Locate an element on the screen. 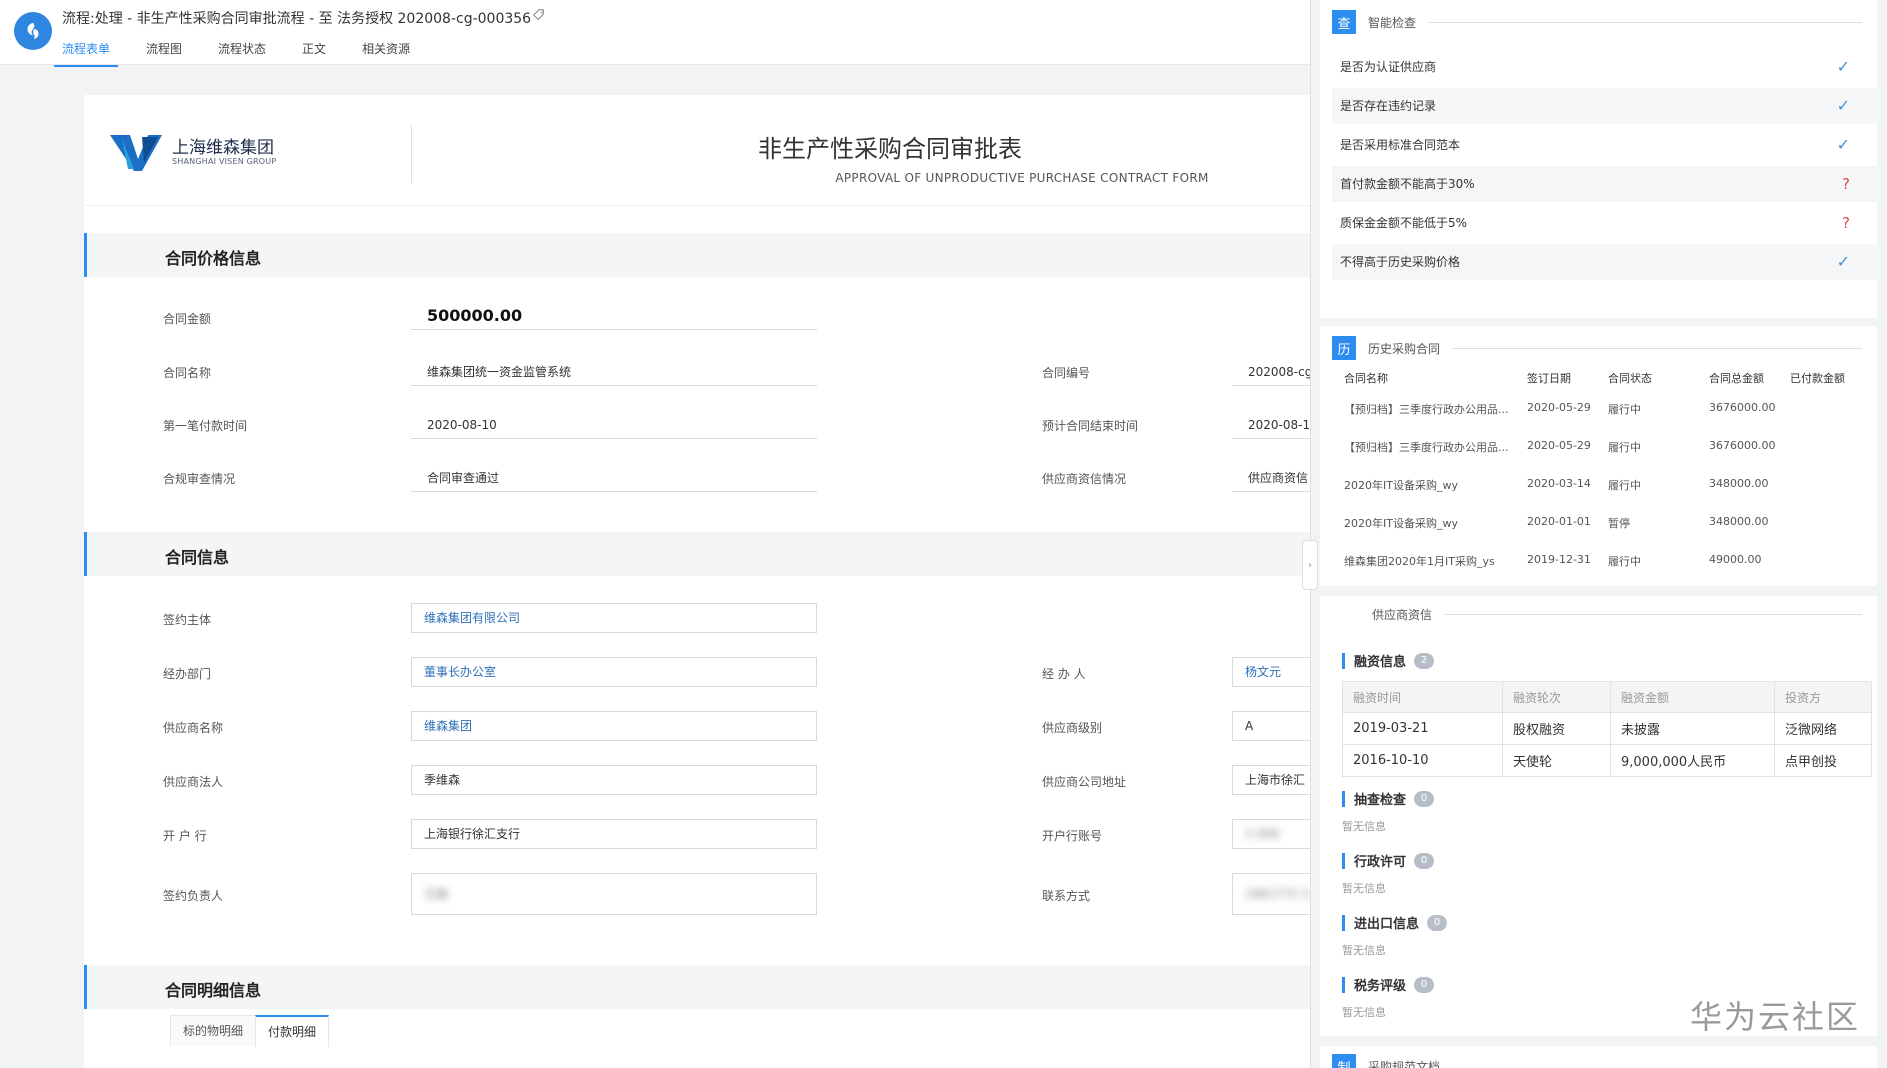 The height and width of the screenshot is (1068, 1887). supplier-name-label: 供应商名称 is located at coordinates (193, 728).